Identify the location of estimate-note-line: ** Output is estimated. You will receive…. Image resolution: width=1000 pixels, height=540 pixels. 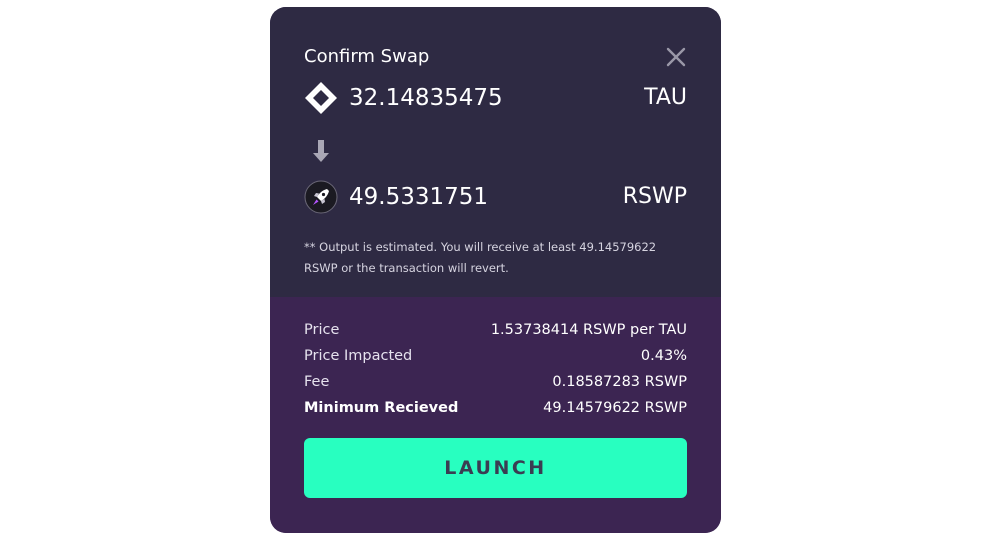
(480, 247).